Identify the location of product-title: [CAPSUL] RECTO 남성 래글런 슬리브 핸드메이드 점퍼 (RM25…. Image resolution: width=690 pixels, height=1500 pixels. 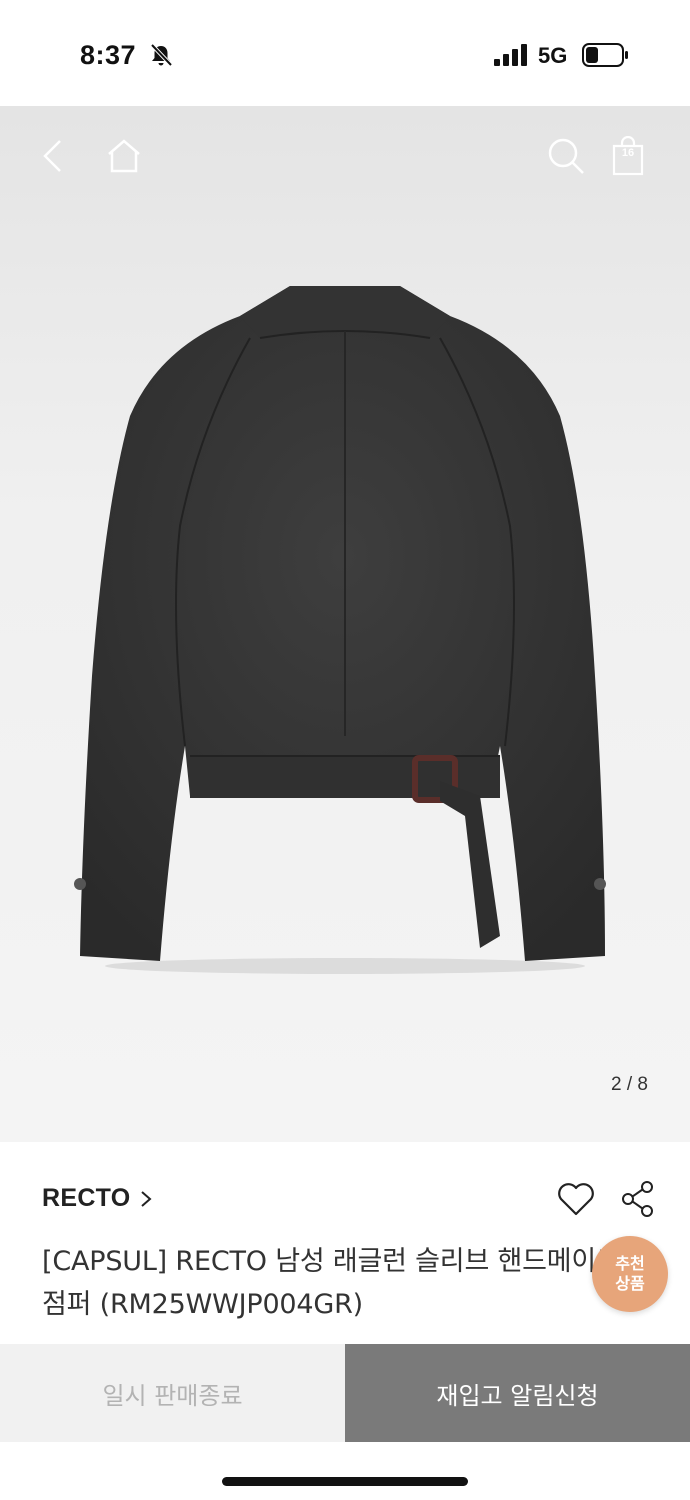
(331, 1283).